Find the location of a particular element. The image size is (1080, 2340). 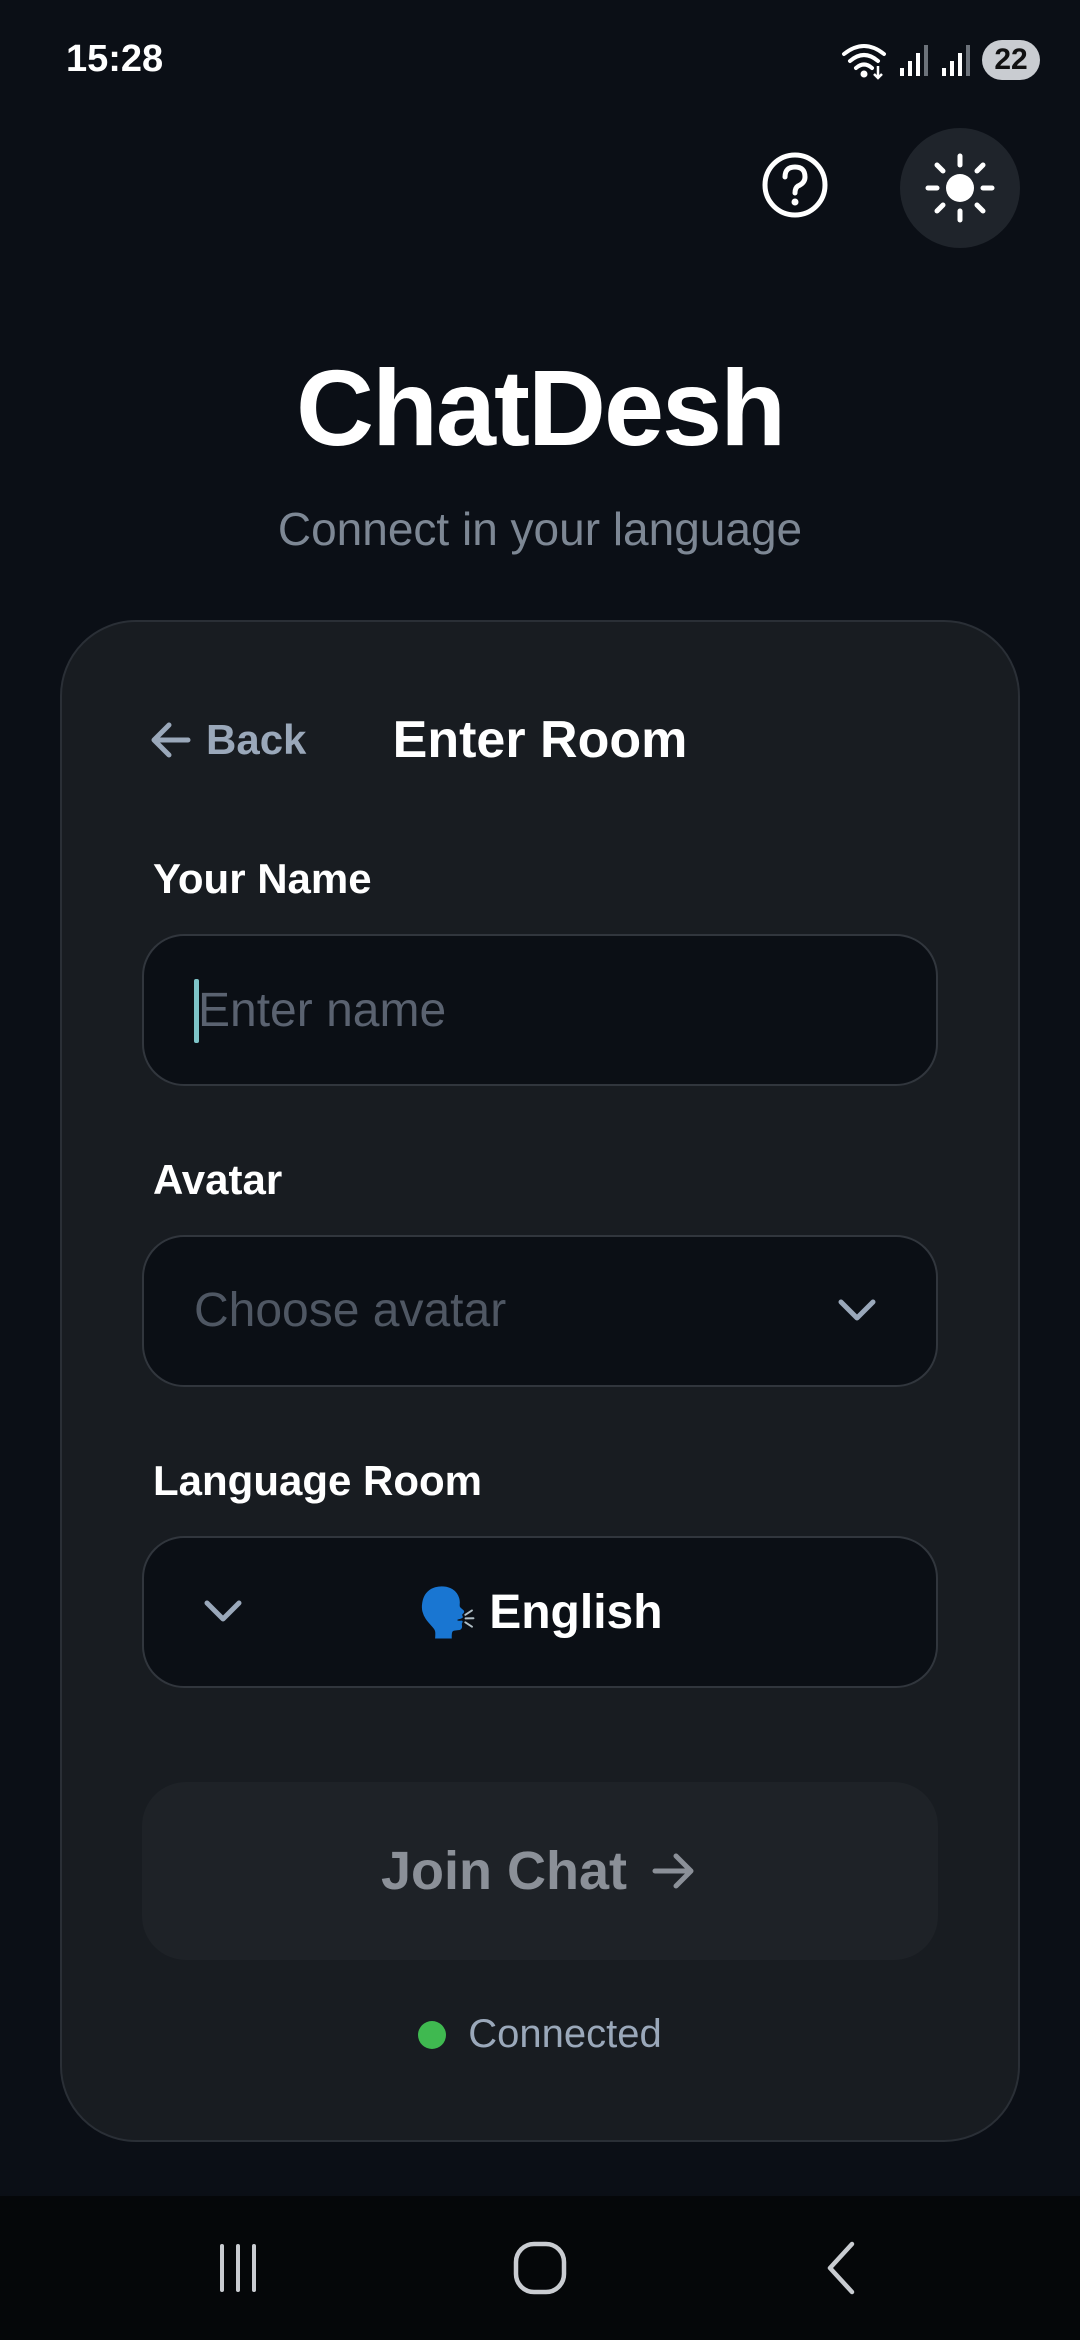

home-icon is located at coordinates (540, 2268).